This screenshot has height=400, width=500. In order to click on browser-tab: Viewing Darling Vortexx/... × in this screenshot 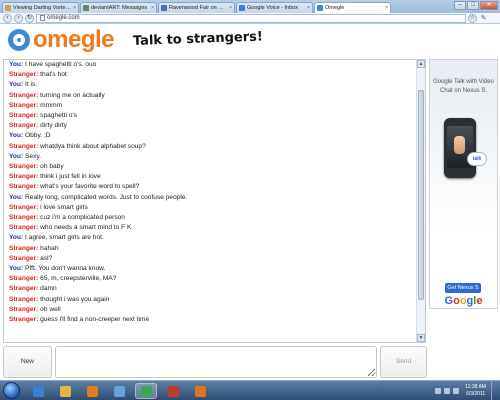, I will do `click(40, 7)`.